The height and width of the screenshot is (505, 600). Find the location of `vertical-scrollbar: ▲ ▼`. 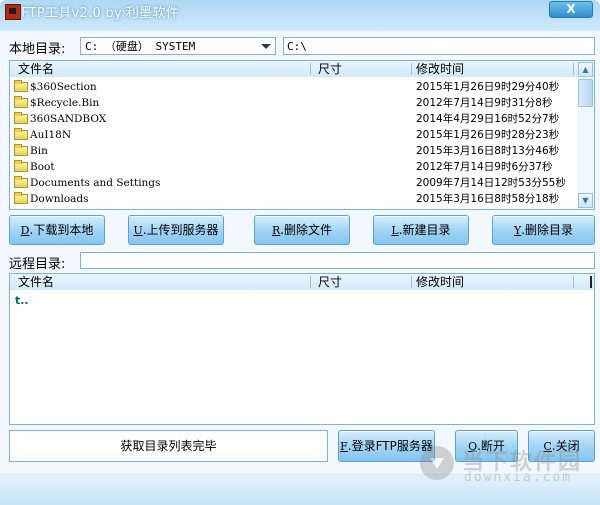

vertical-scrollbar: ▲ ▼ is located at coordinates (585, 135).